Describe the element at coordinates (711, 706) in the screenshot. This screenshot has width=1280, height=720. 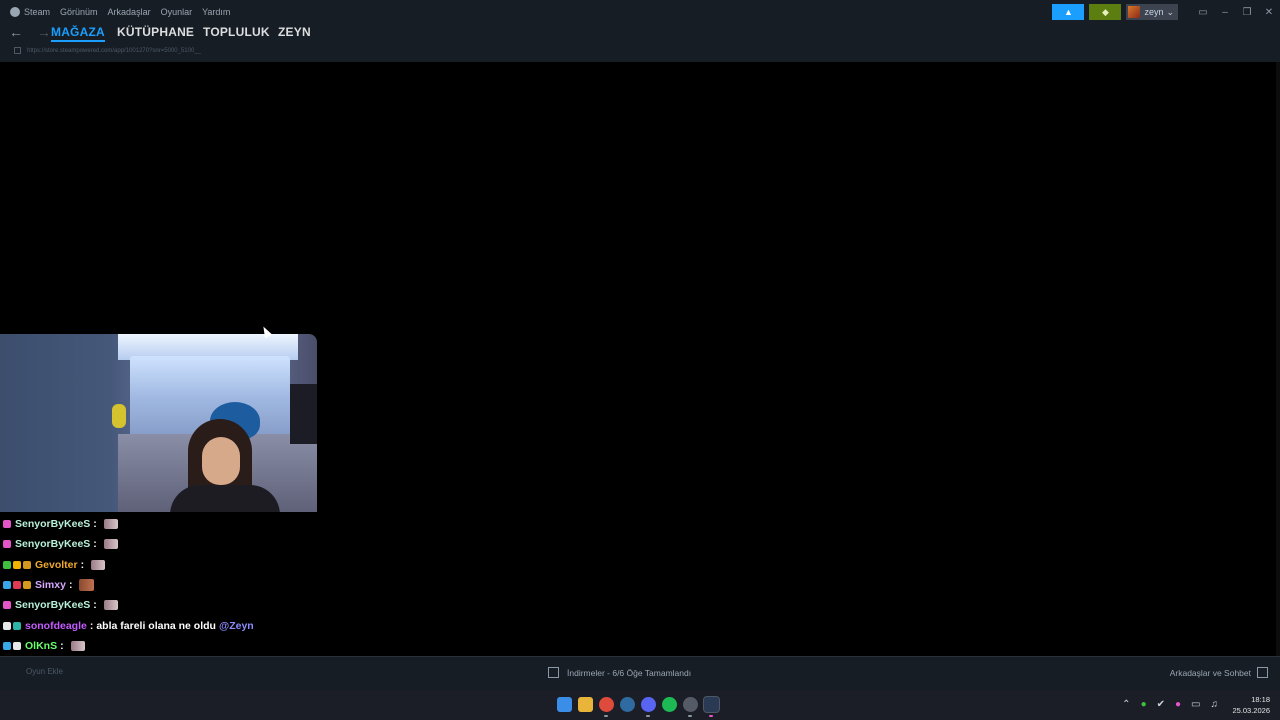
I see `steam-active-icon` at that location.